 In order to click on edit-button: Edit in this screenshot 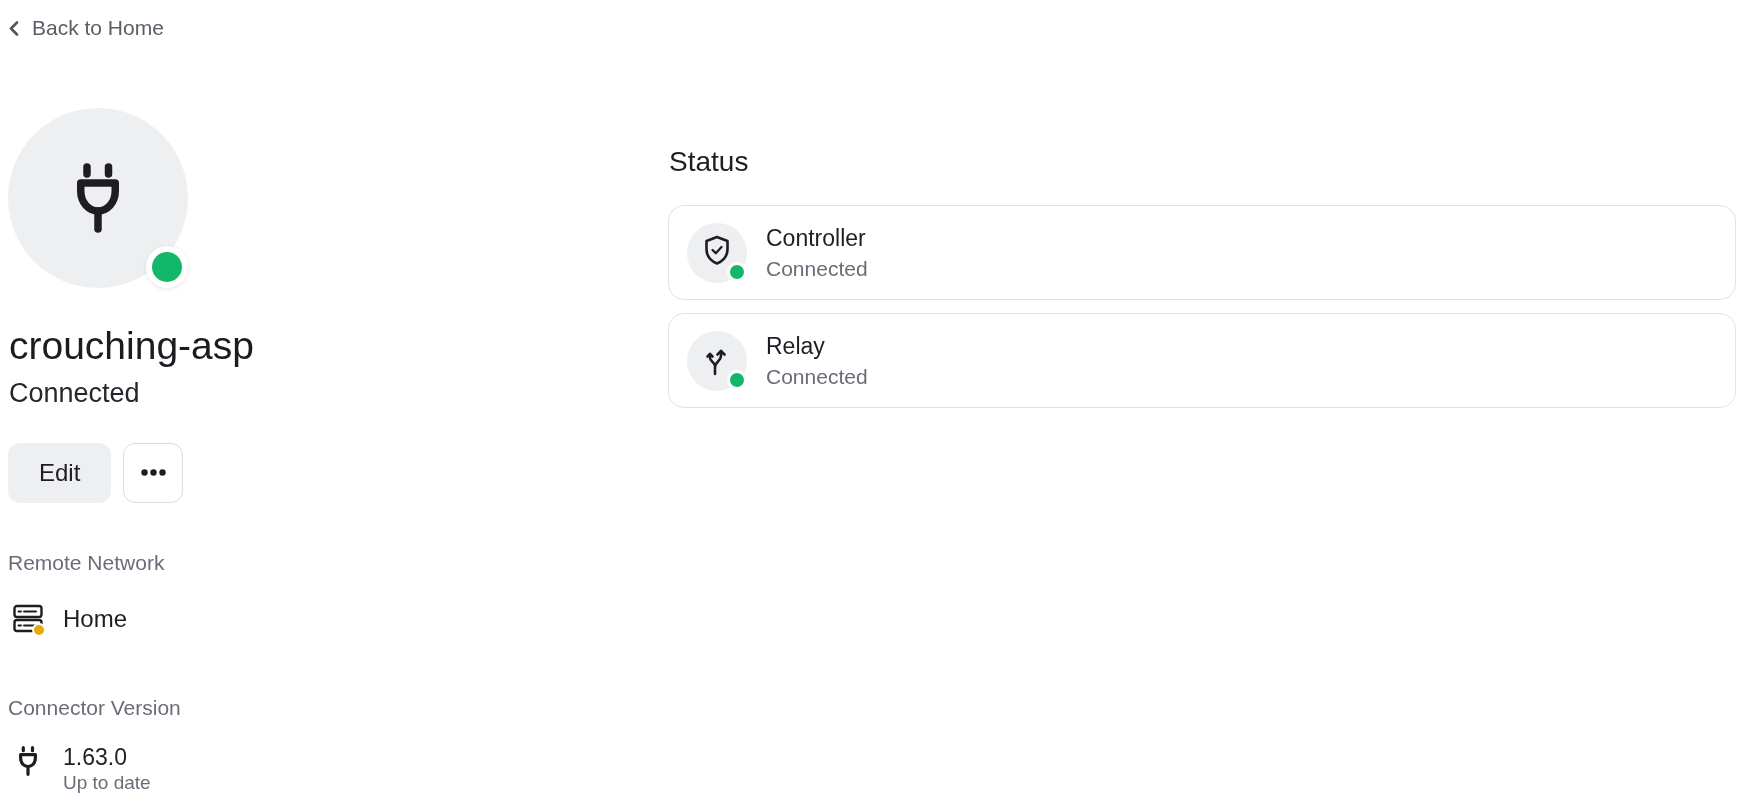, I will do `click(60, 472)`.